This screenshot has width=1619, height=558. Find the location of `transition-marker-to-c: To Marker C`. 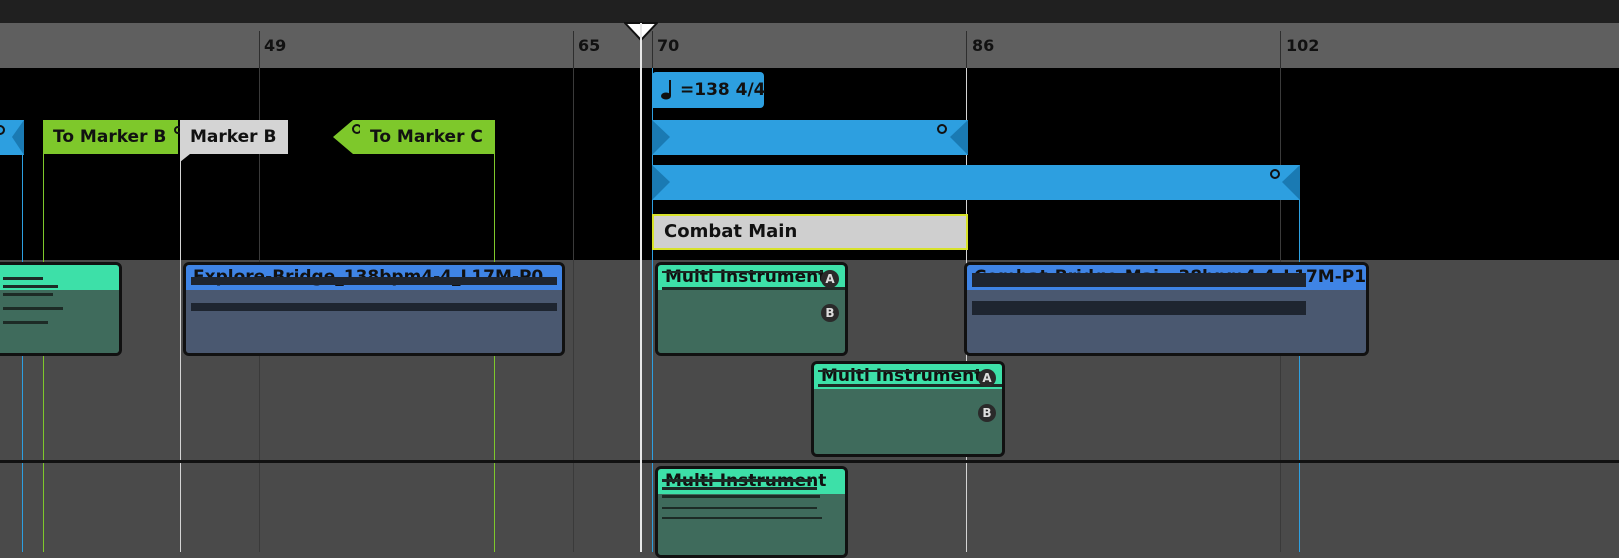

transition-marker-to-c: To Marker C is located at coordinates (427, 137).